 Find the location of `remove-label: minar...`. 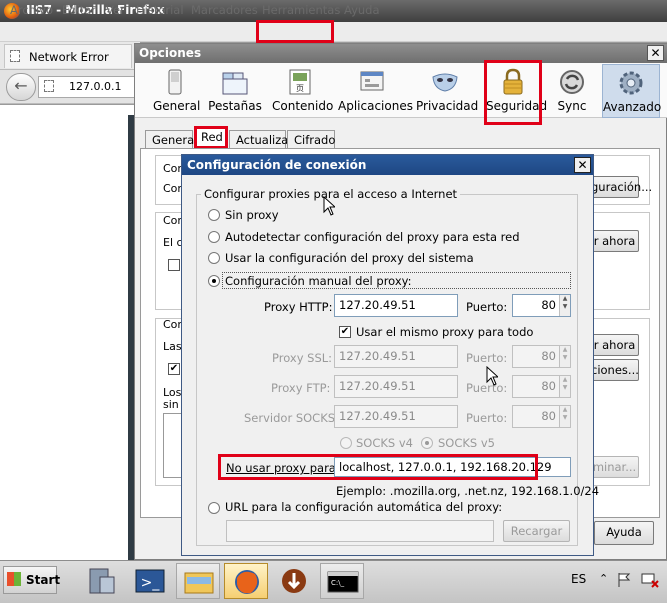

remove-label: minar... is located at coordinates (614, 467).